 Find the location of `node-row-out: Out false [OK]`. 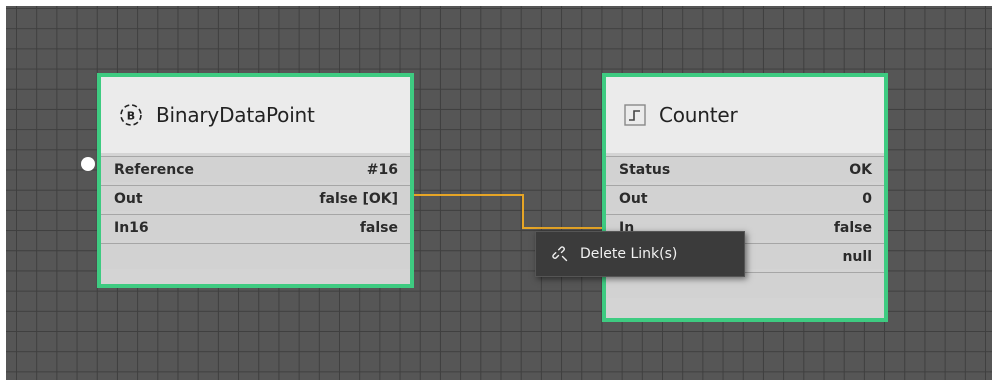

node-row-out: Out false [OK] is located at coordinates (255, 198).